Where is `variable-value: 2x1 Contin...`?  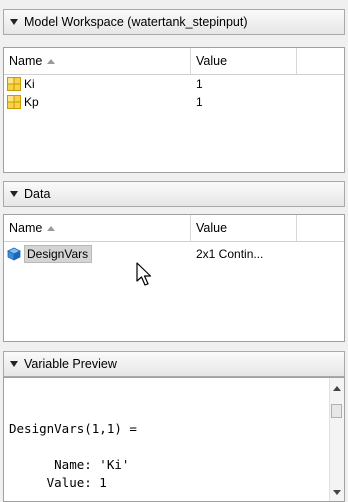
variable-value: 2x1 Contin... is located at coordinates (230, 254).